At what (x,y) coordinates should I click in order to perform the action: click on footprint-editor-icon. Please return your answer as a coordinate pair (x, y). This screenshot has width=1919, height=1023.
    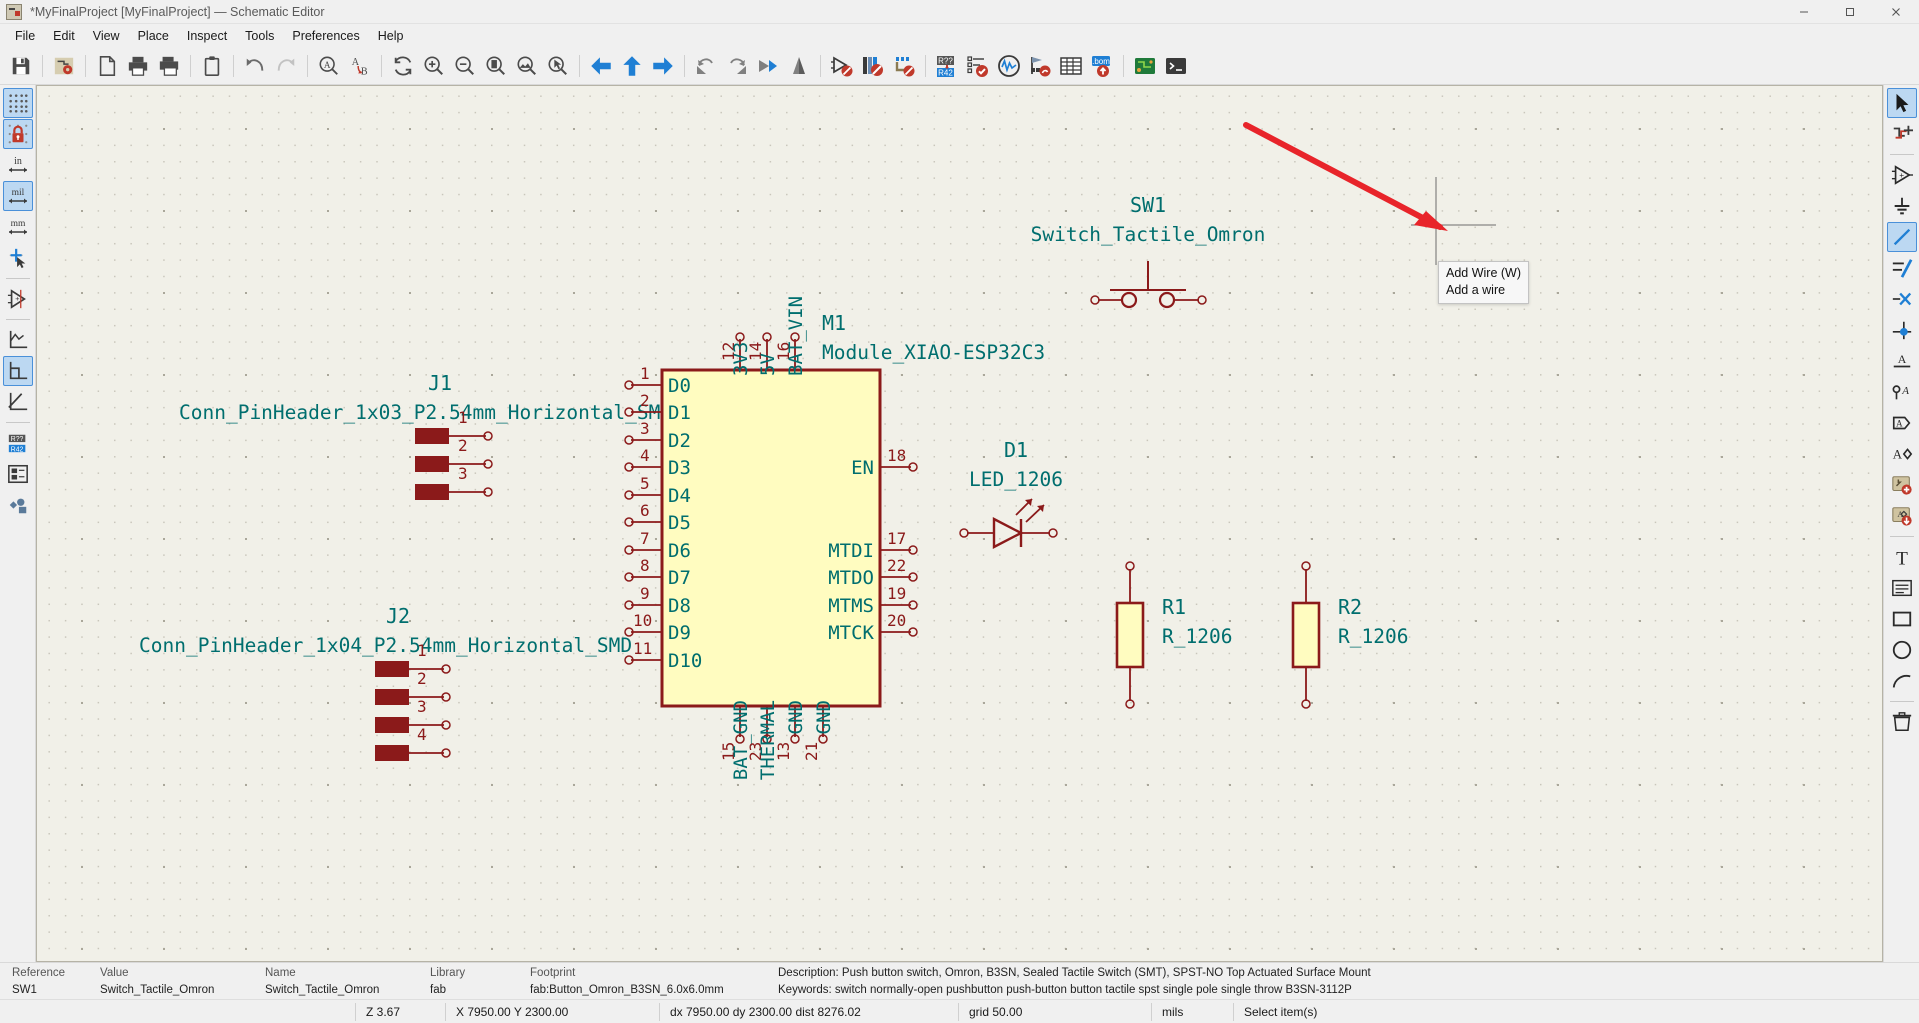
    Looking at the image, I should click on (904, 66).